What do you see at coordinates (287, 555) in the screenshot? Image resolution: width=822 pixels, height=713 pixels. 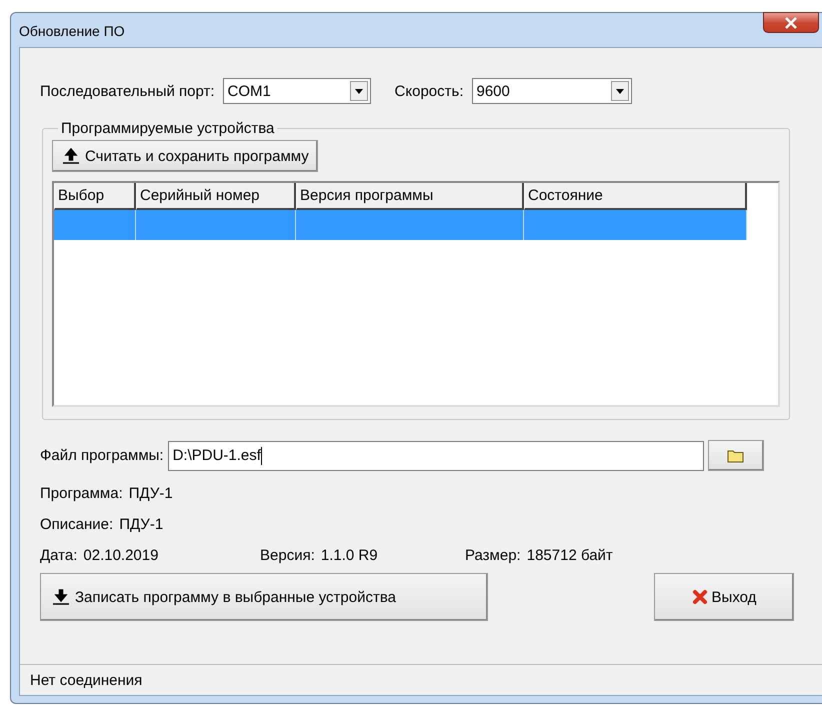 I see `info-label: Версия:` at bounding box center [287, 555].